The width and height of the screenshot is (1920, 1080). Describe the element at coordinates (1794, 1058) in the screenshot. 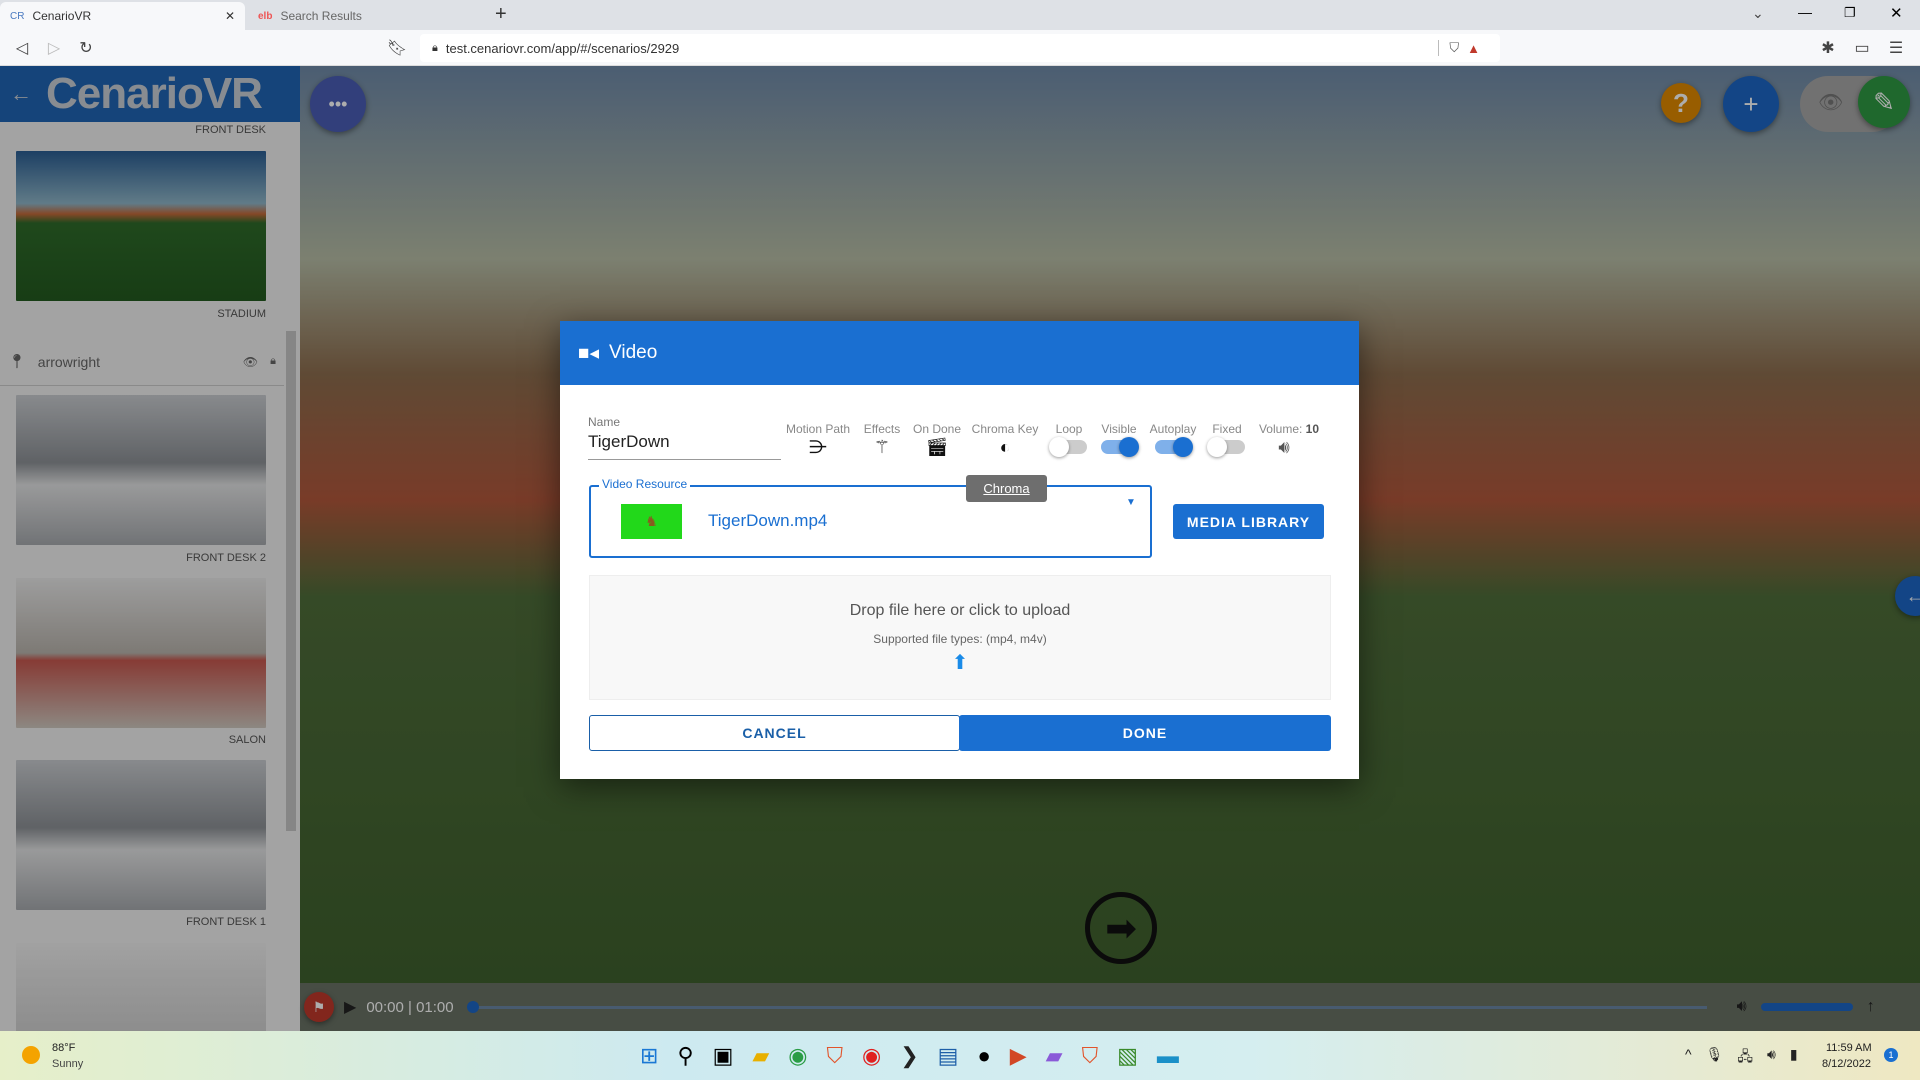

I see `battery-icon: ▮` at that location.